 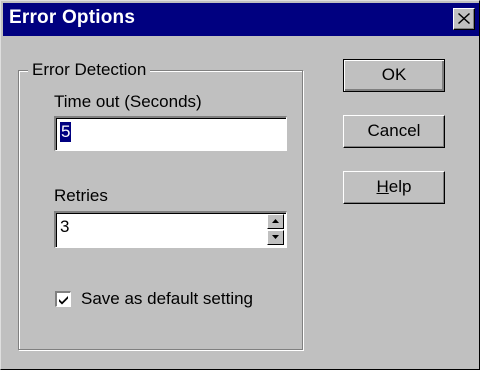 I want to click on arrow-down-icon, so click(x=275, y=237).